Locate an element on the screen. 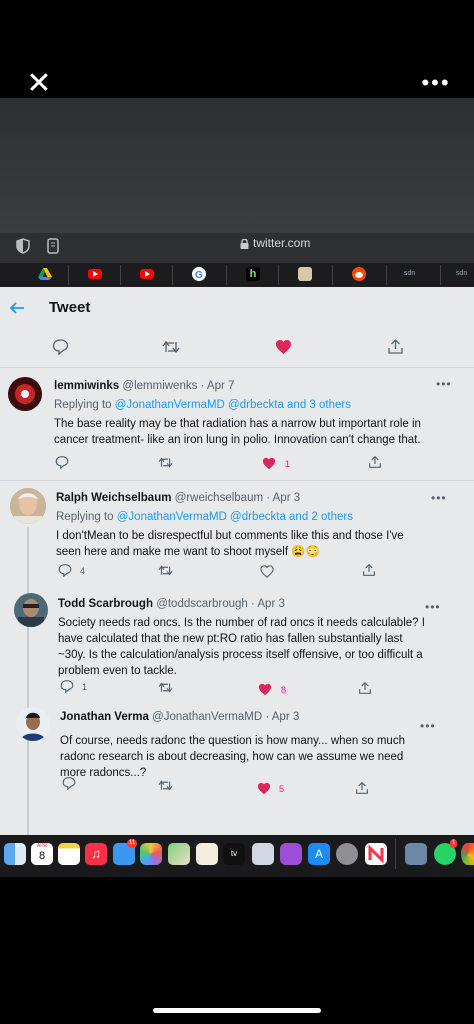  handle: @JonathanVermaMD is located at coordinates (207, 717).